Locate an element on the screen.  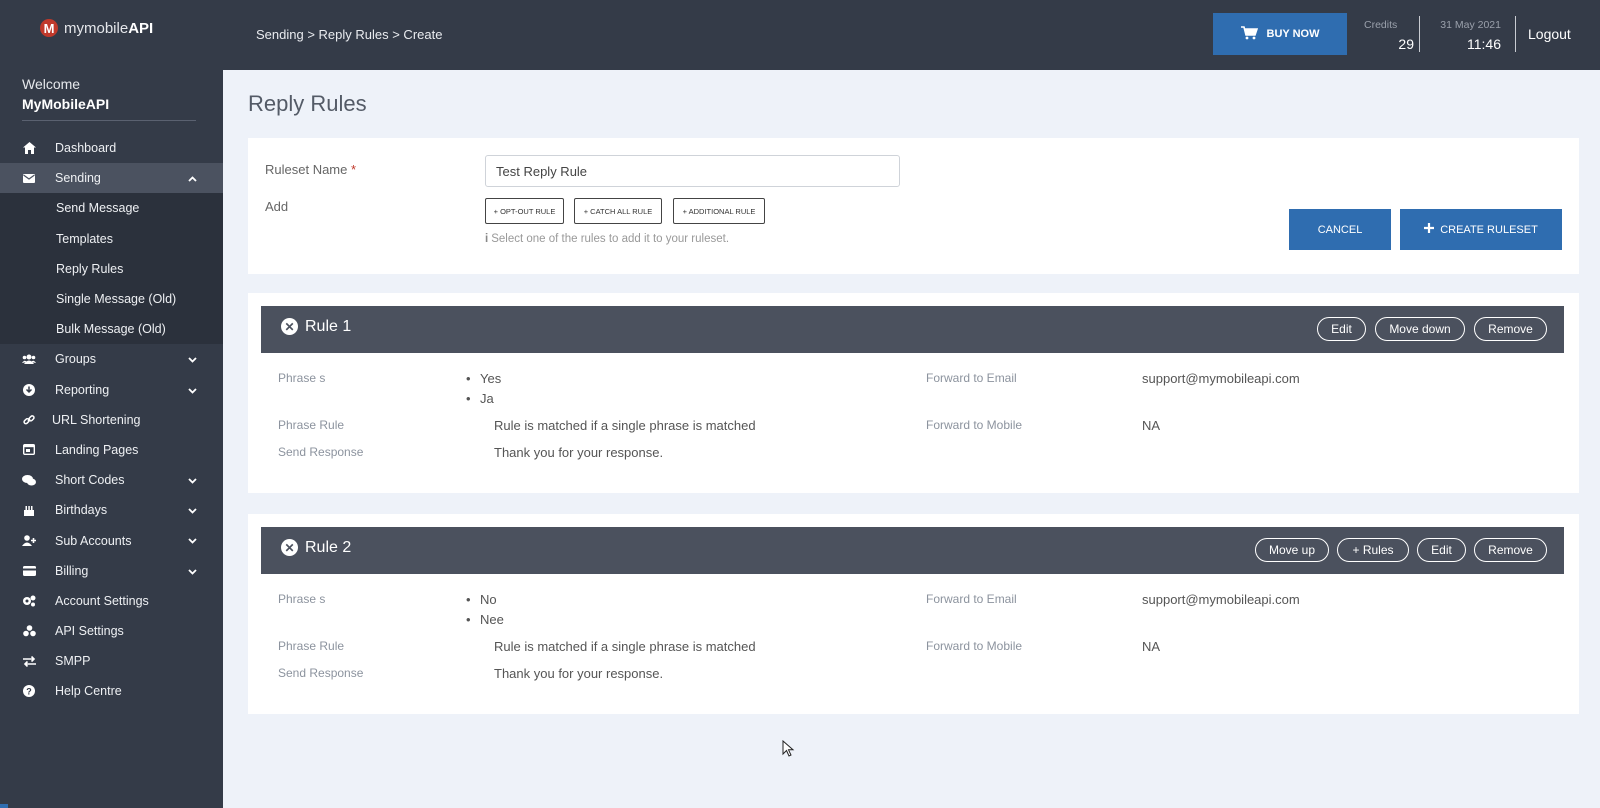
sidebar-item-help-centre: ? Help Centre is located at coordinates (111, 691).